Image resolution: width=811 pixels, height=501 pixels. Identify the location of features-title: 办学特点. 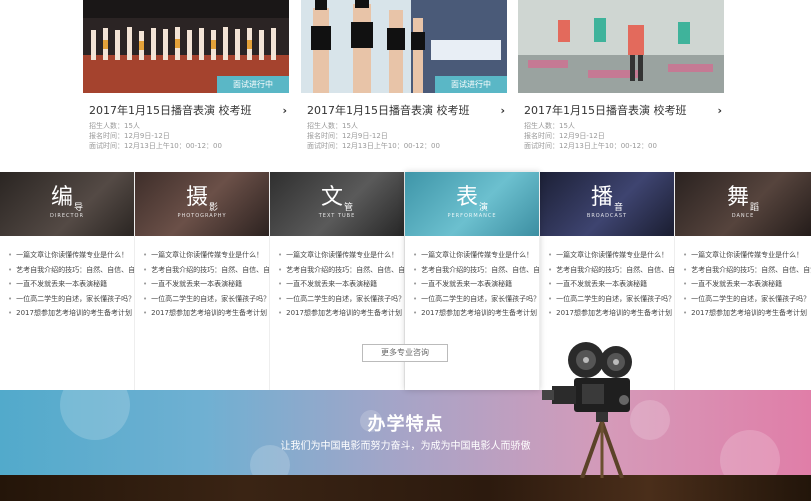
(405, 424).